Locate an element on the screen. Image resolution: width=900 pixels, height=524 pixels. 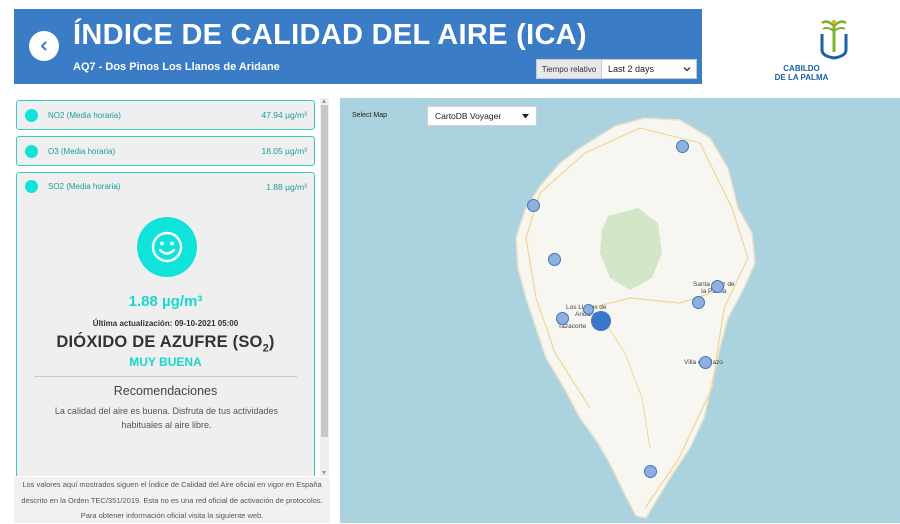
card-value: 47.94 µg/m³ is located at coordinates (284, 115).